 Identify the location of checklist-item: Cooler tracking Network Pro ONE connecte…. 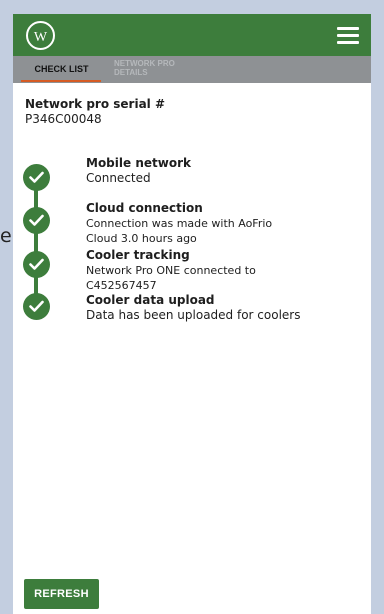
(226, 270).